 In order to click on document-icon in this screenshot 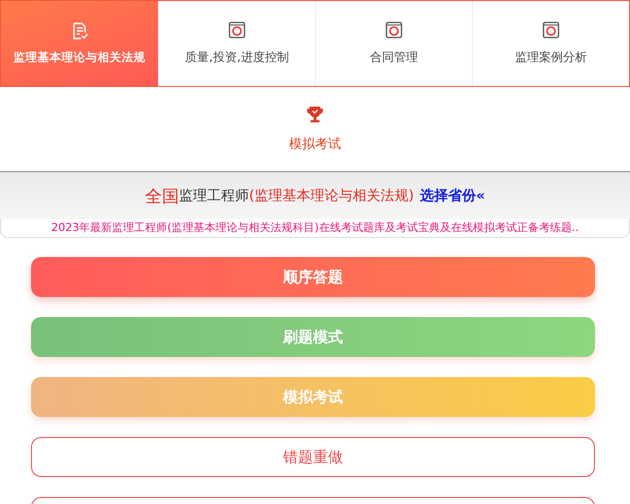, I will do `click(79, 31)`.